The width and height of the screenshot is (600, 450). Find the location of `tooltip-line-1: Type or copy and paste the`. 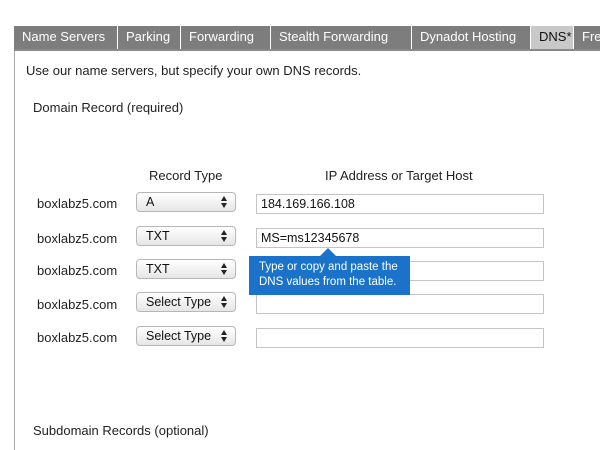

tooltip-line-1: Type or copy and paste the is located at coordinates (328, 267).